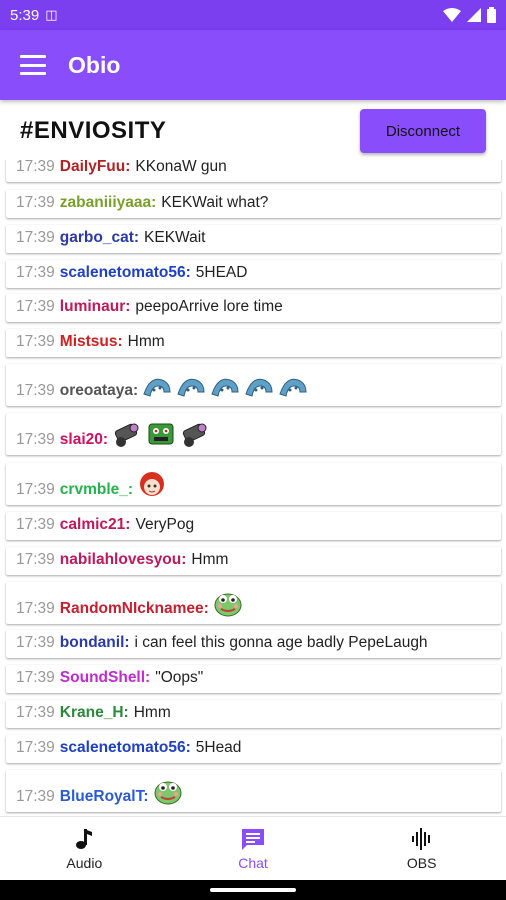 This screenshot has height=900, width=506. What do you see at coordinates (94, 713) in the screenshot?
I see `message-username: Krane_H:` at bounding box center [94, 713].